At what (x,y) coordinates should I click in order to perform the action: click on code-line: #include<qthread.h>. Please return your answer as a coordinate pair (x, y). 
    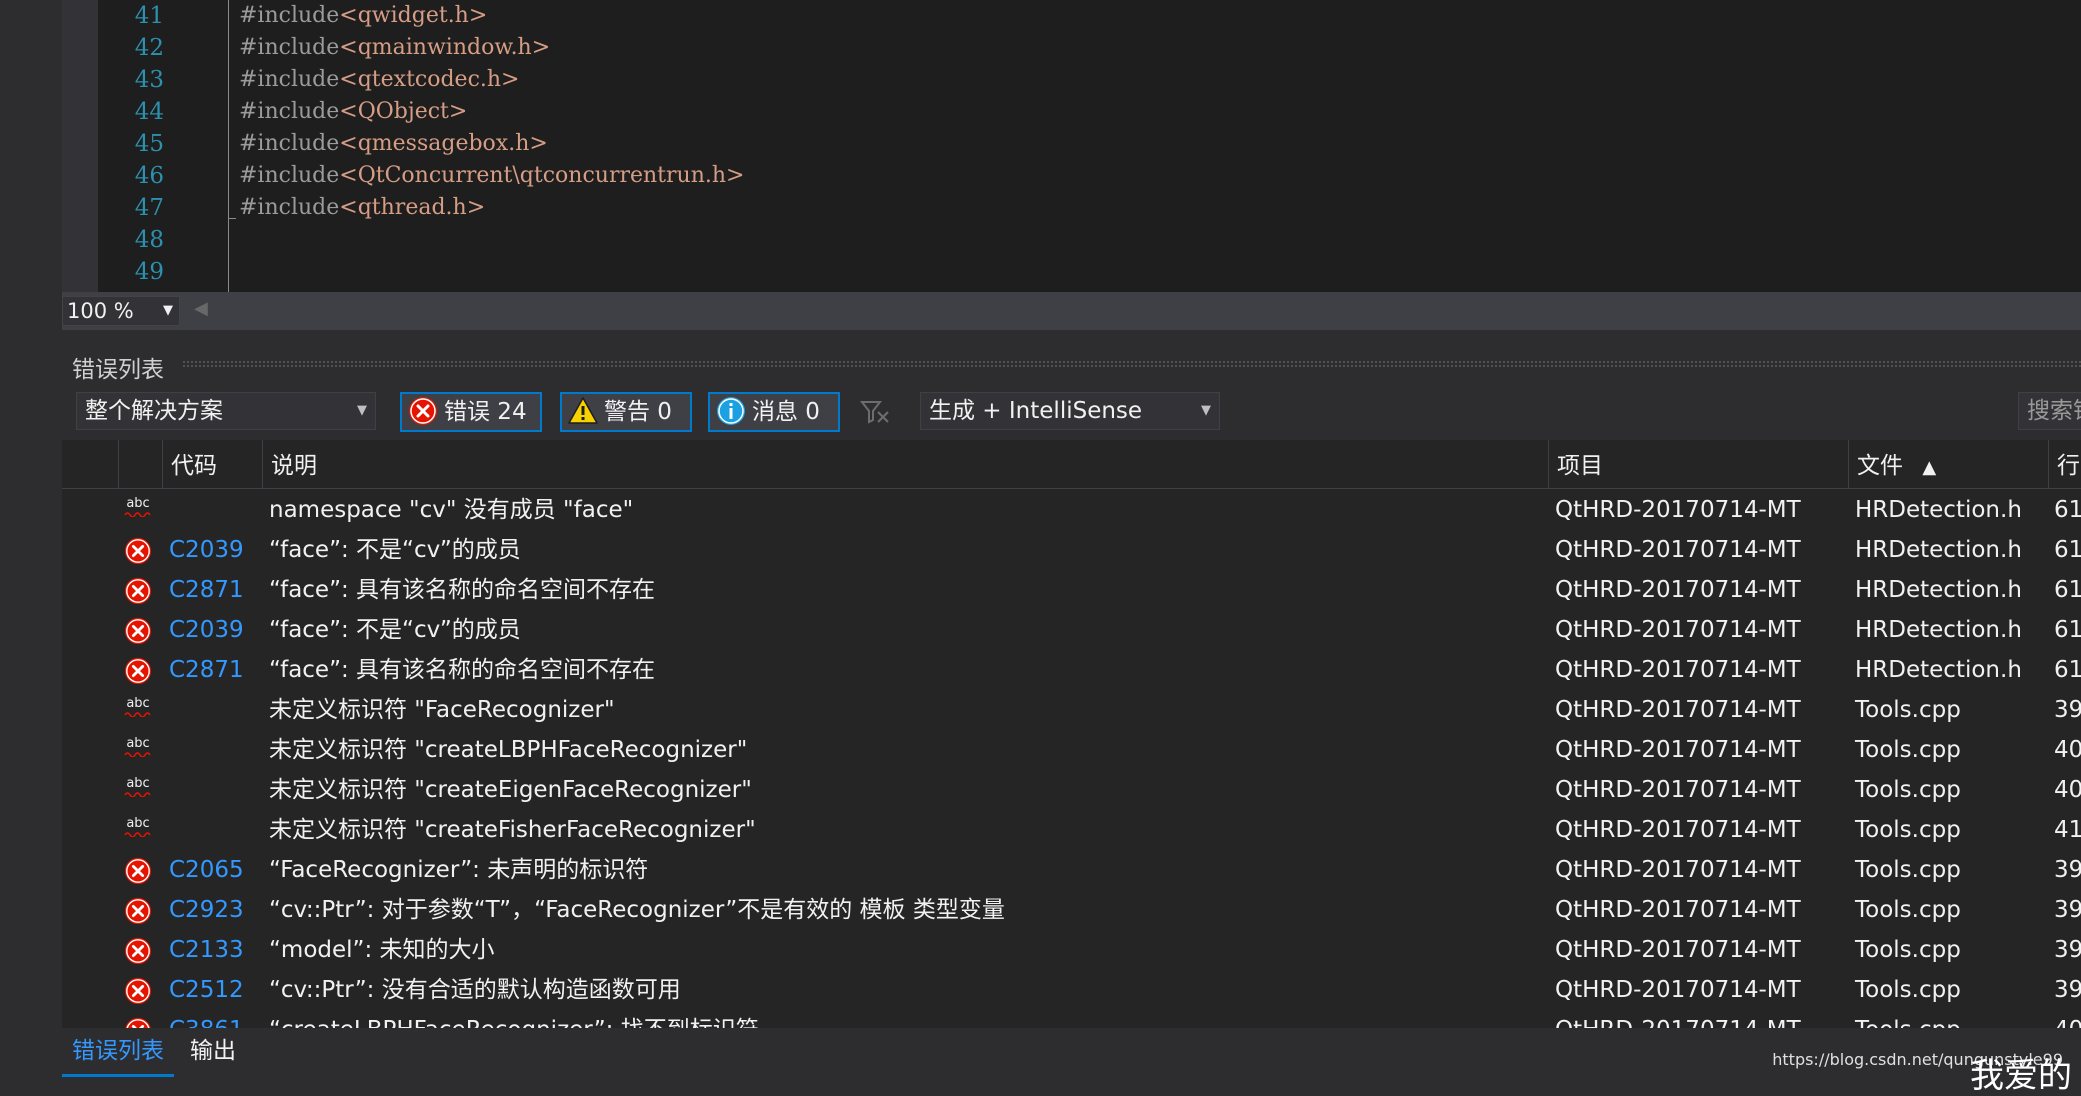
    Looking at the image, I should click on (491, 208).